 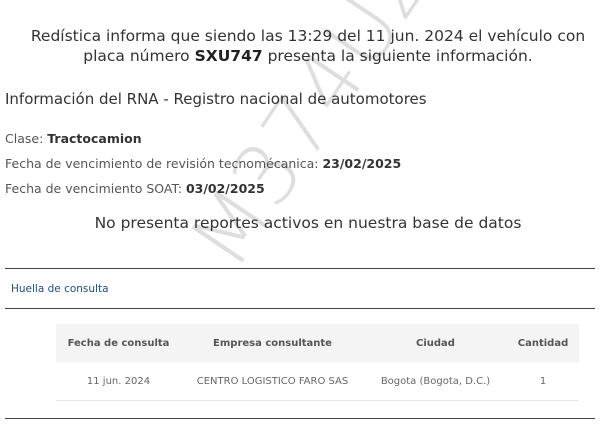 What do you see at coordinates (543, 343) in the screenshot?
I see `column-header-cantidad: Cantidad` at bounding box center [543, 343].